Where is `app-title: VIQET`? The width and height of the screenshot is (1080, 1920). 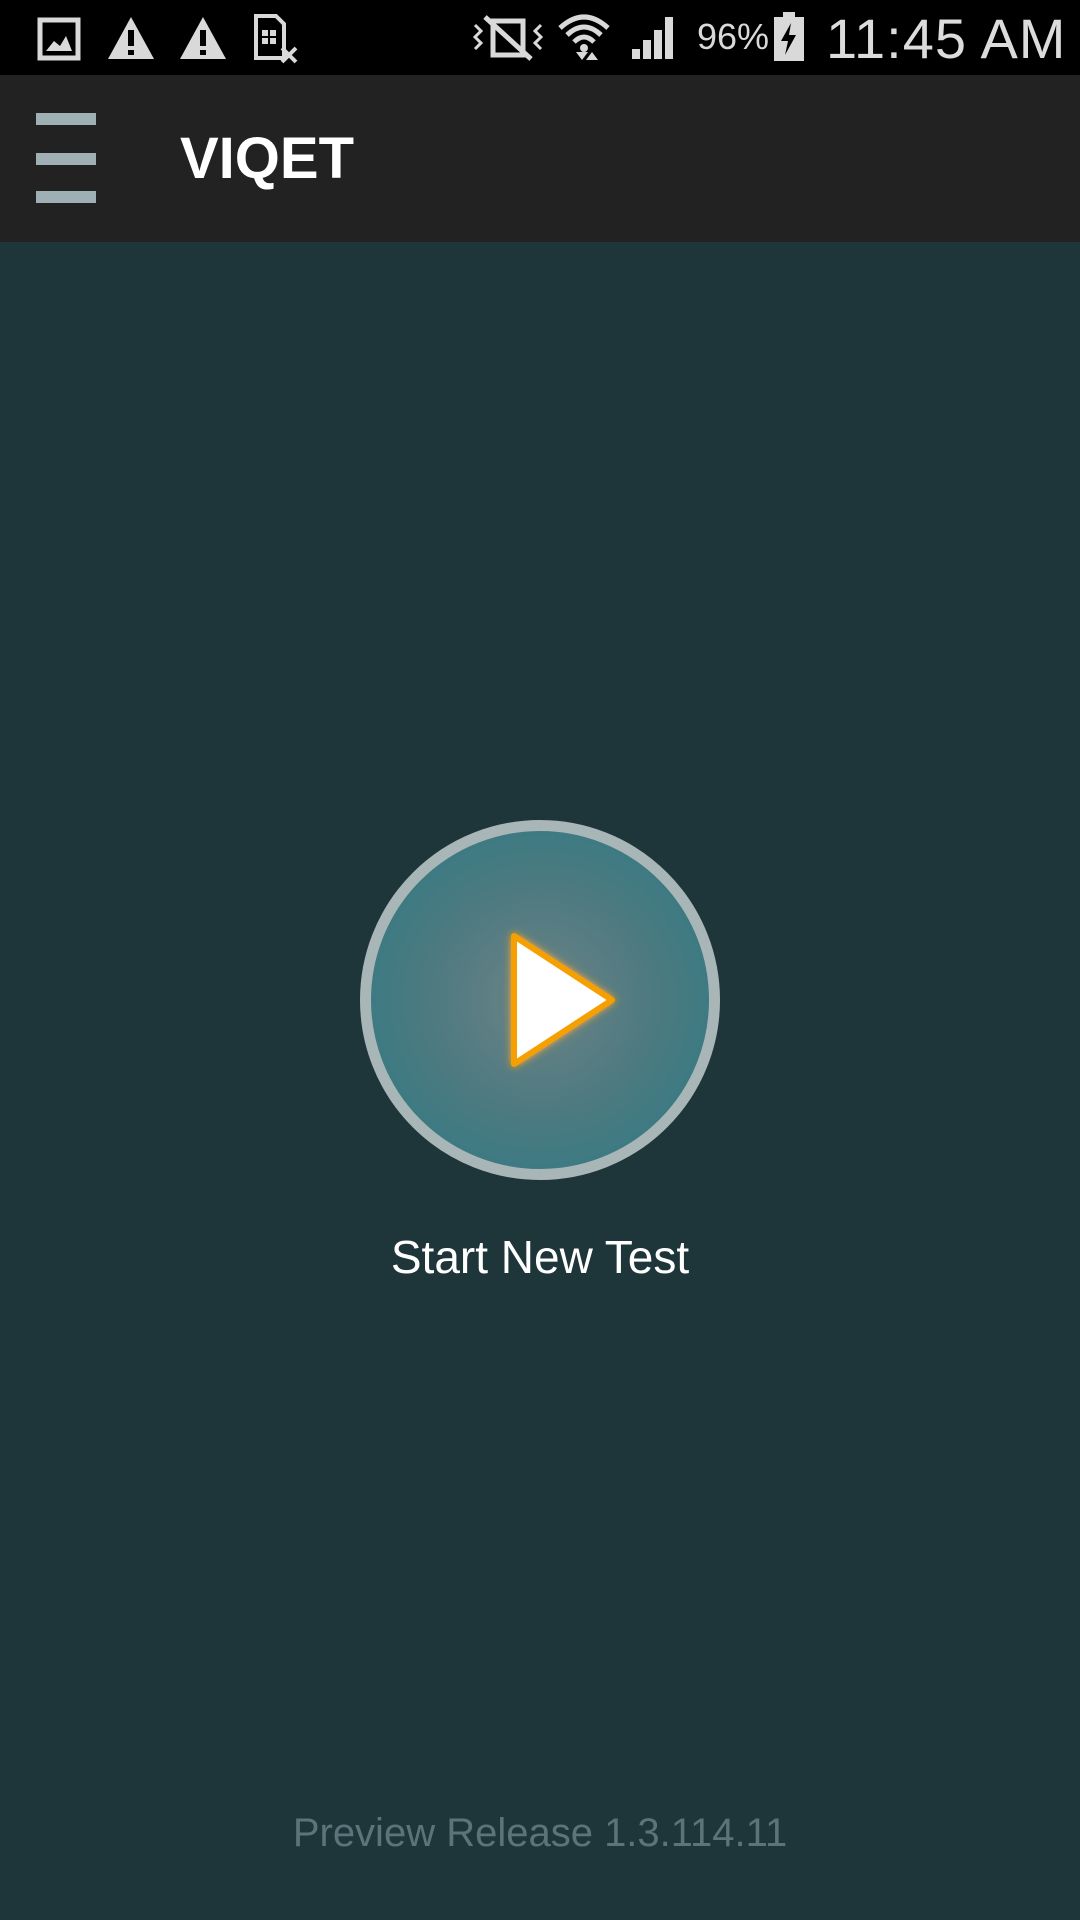 app-title: VIQET is located at coordinates (267, 158).